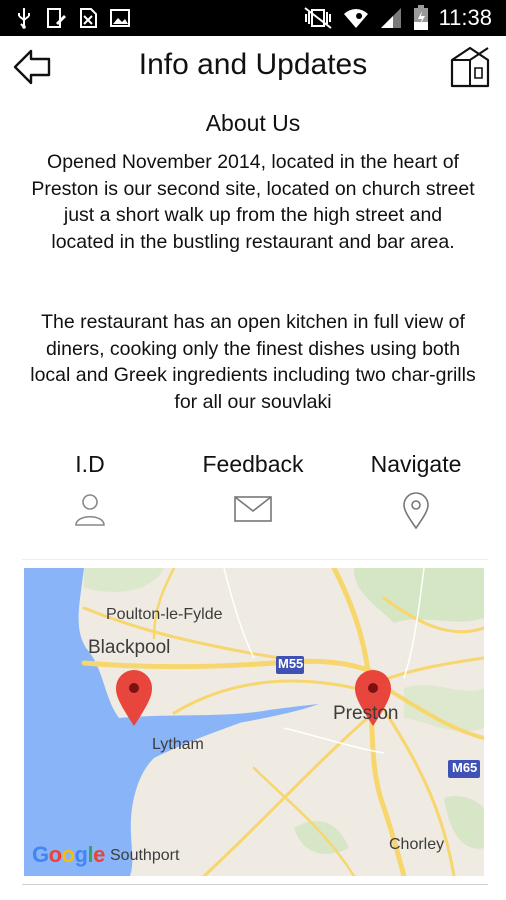  What do you see at coordinates (90, 464) in the screenshot?
I see `id-label: I.D` at bounding box center [90, 464].